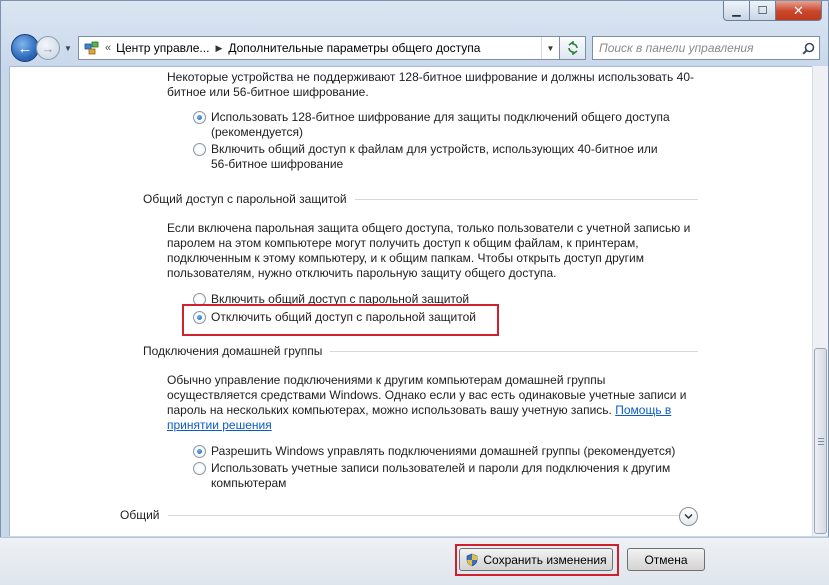 The height and width of the screenshot is (585, 829). I want to click on forward-button: →, so click(48, 48).